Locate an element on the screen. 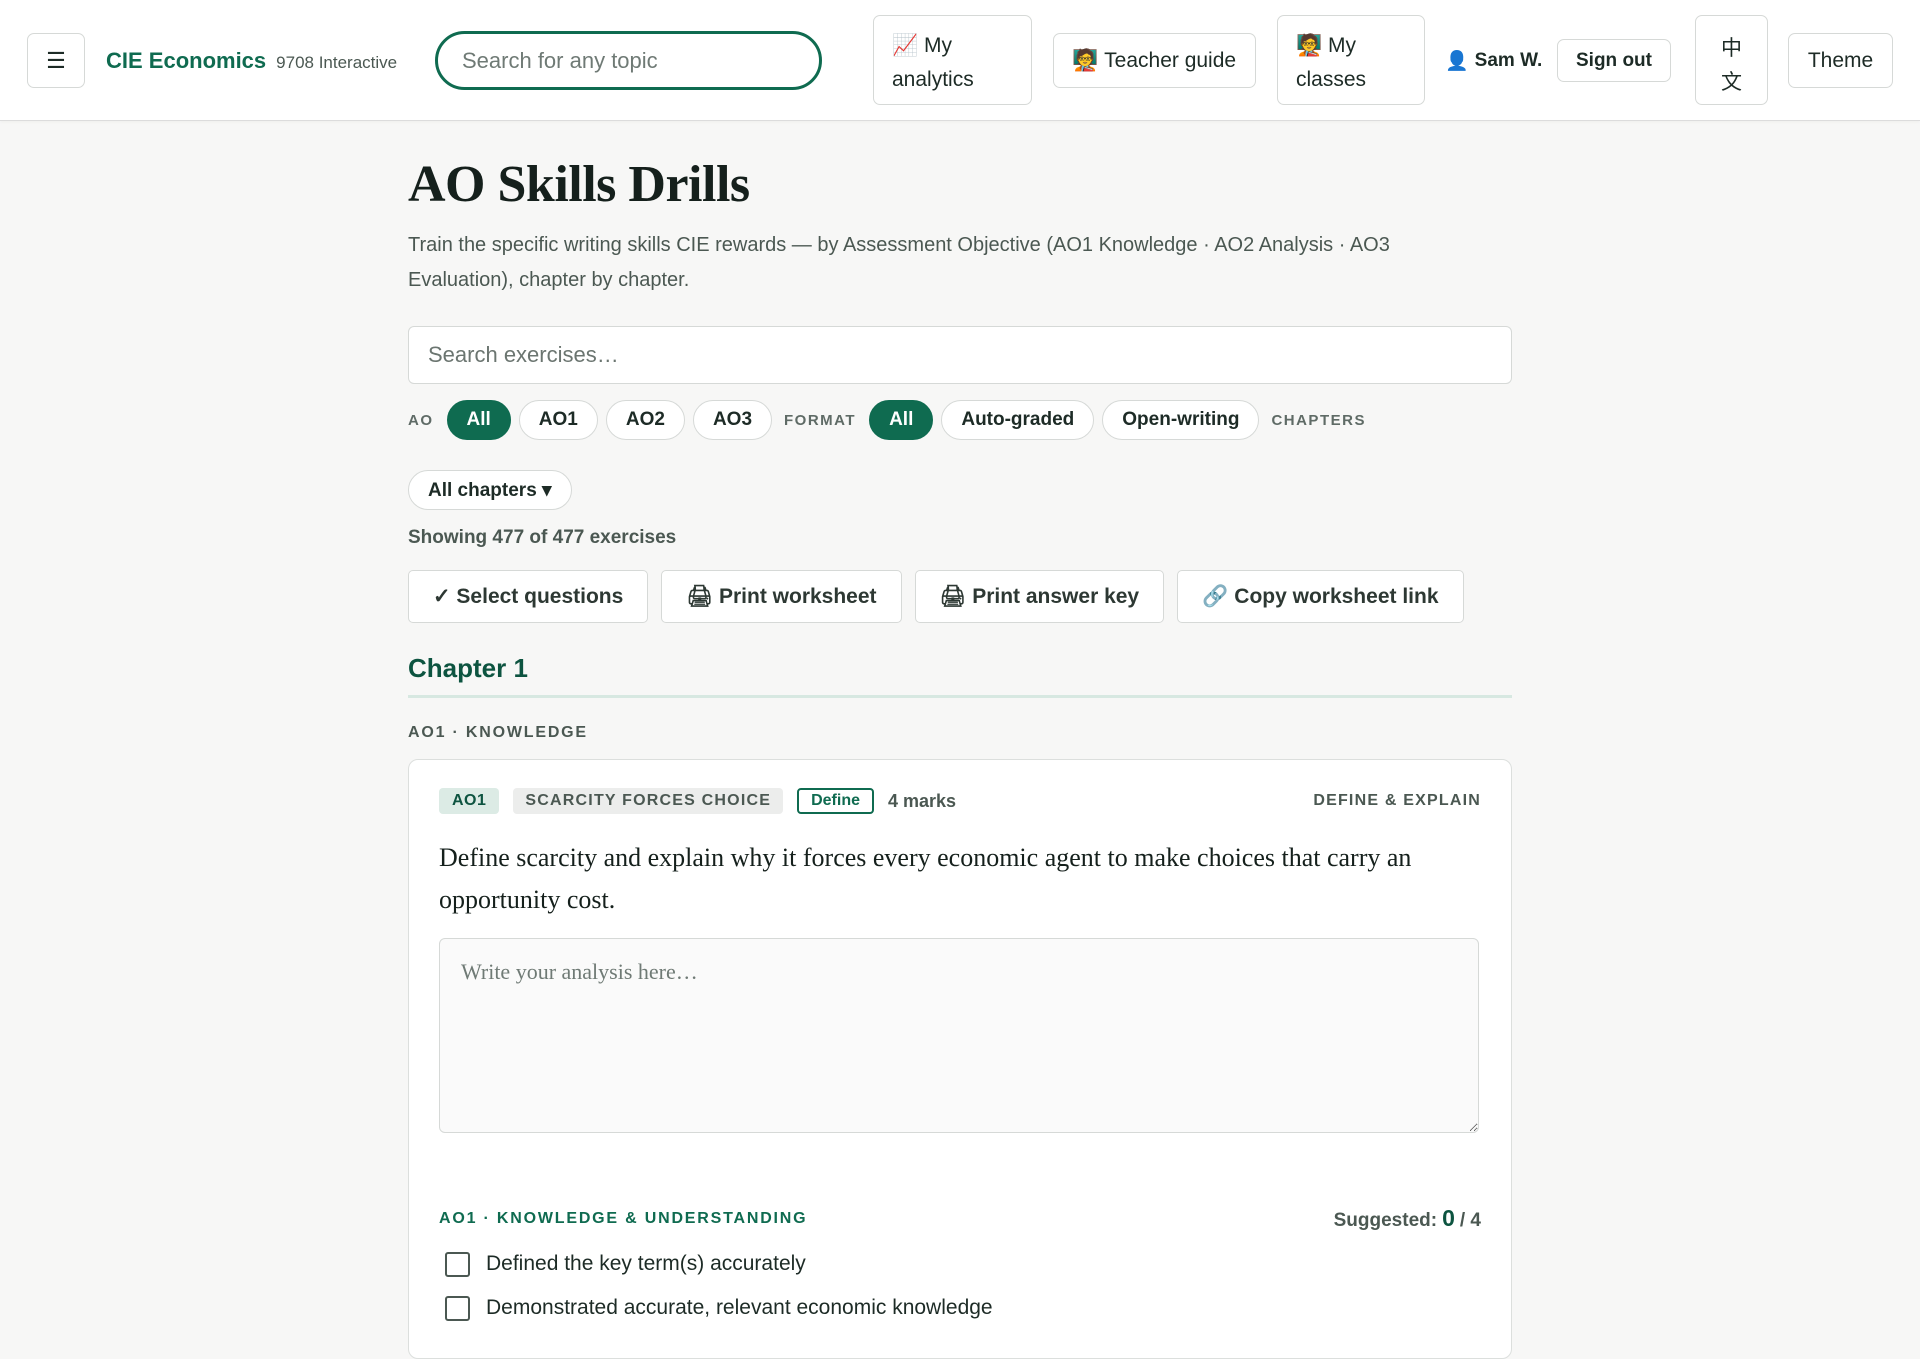 The image size is (1920, 1359). ao-badge: AO1 is located at coordinates (469, 801).